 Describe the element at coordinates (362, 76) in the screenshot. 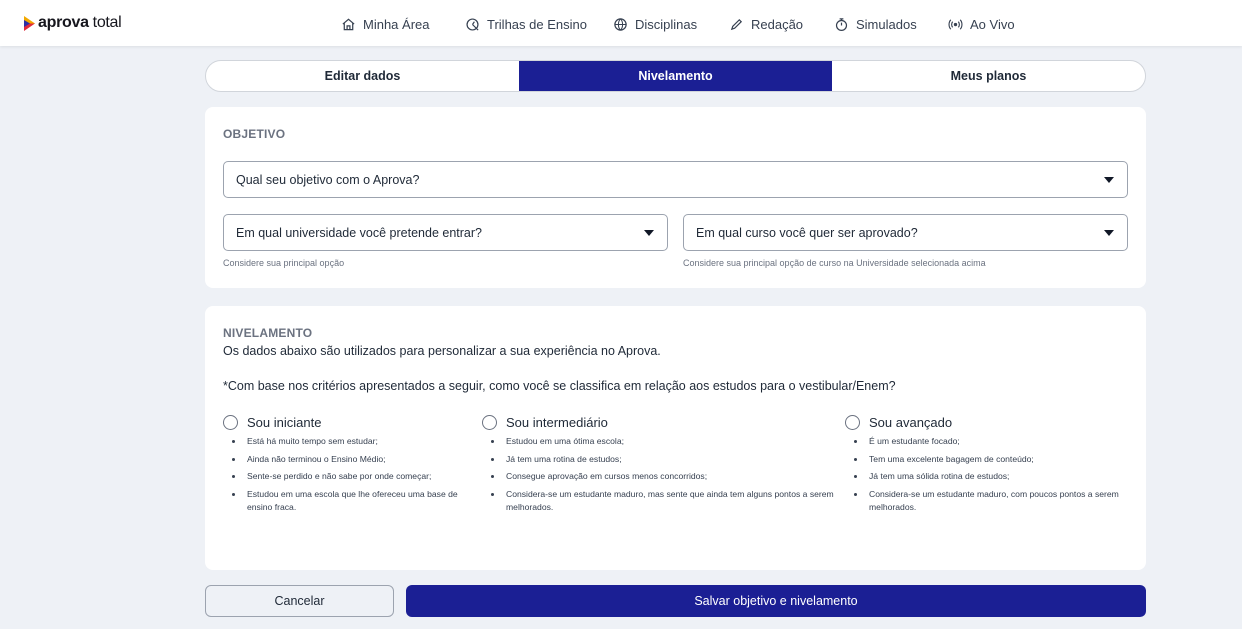

I see `tab-editar-dados: Editar dados` at that location.